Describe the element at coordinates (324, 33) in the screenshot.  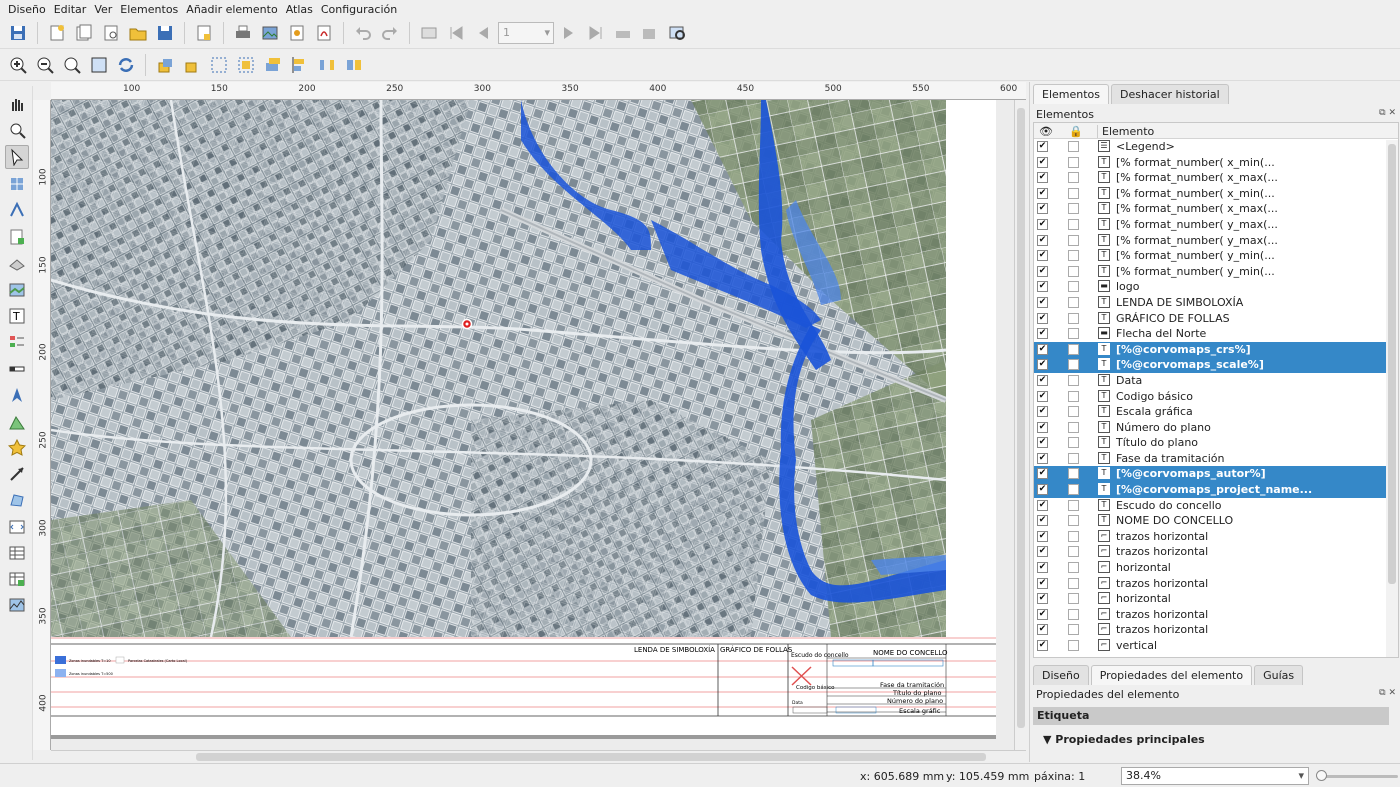
I see `export-pdf-icon` at that location.